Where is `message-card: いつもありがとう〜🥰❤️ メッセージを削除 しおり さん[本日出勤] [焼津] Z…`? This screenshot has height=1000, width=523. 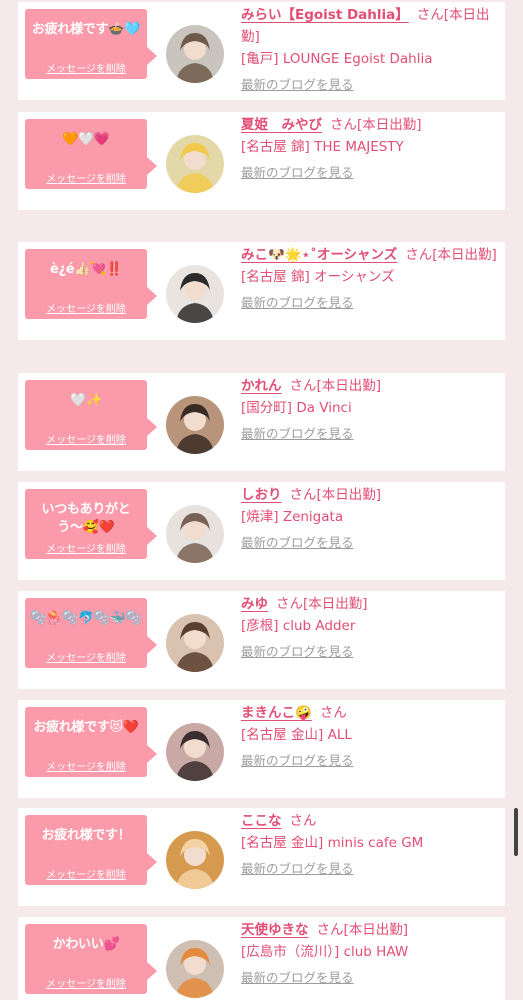 message-card: いつもありがとう〜🥰❤️ メッセージを削除 しおり さん[本日出勤] [焼津] Z… is located at coordinates (261, 531).